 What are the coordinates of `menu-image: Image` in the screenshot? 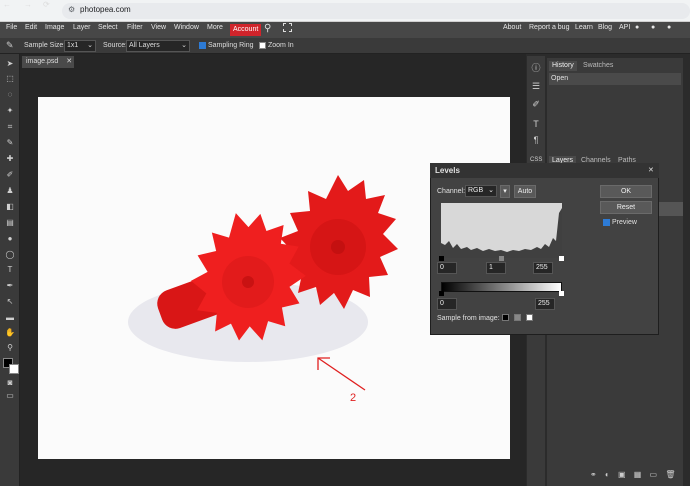 It's located at (54, 27).